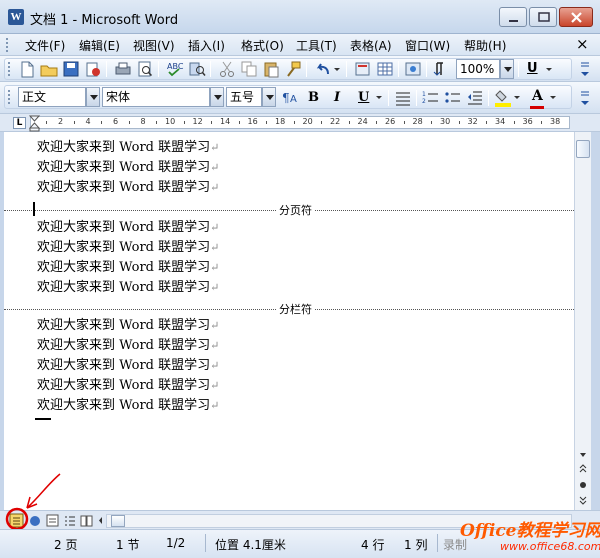  Describe the element at coordinates (252, 121) in the screenshot. I see `ruler-number: 16` at that location.